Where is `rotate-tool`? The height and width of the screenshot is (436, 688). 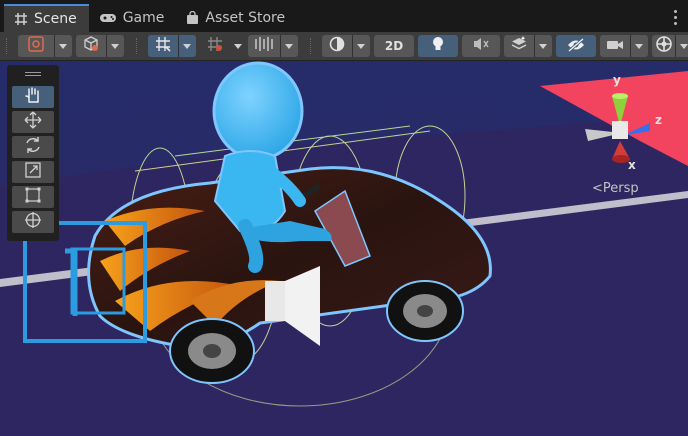
rotate-tool is located at coordinates (33, 147).